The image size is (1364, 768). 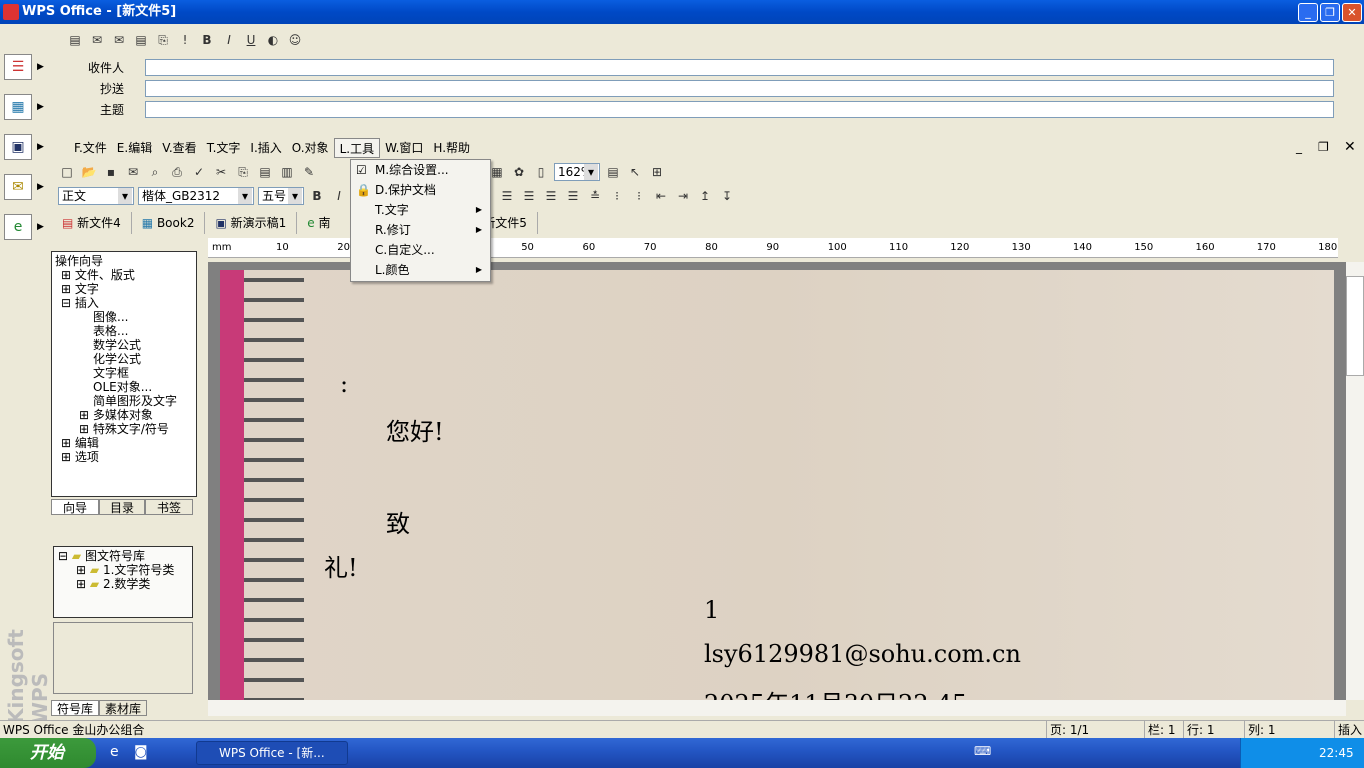 I want to click on menu-window: W.窗口, so click(x=404, y=148).